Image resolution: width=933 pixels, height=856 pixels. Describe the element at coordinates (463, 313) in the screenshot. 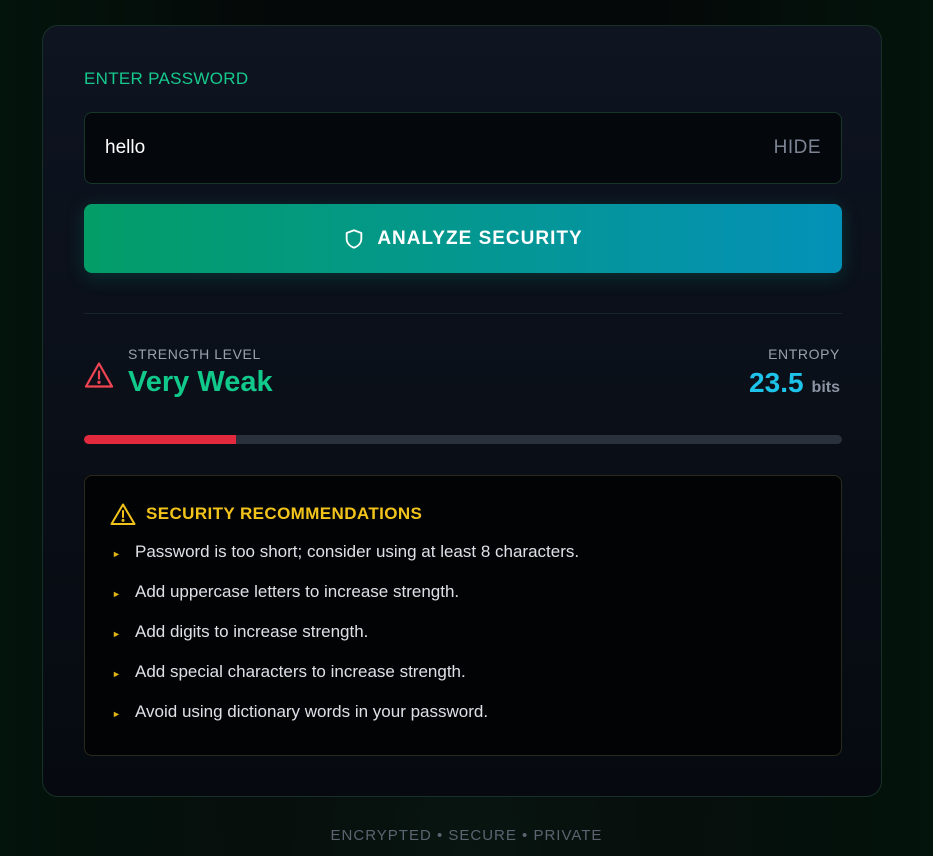

I see `divider` at that location.